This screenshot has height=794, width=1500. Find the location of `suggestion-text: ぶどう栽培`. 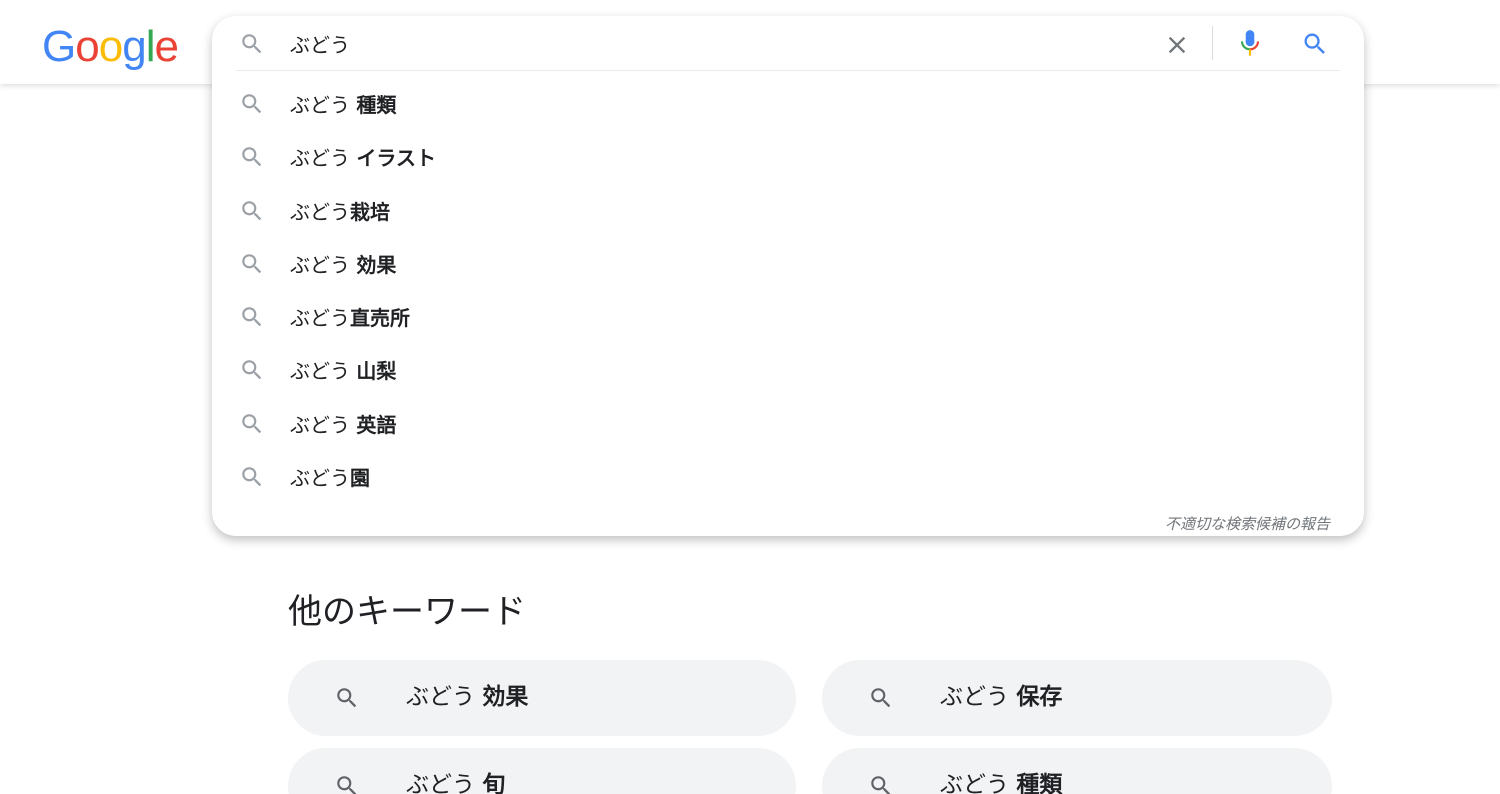

suggestion-text: ぶどう栽培 is located at coordinates (340, 212).